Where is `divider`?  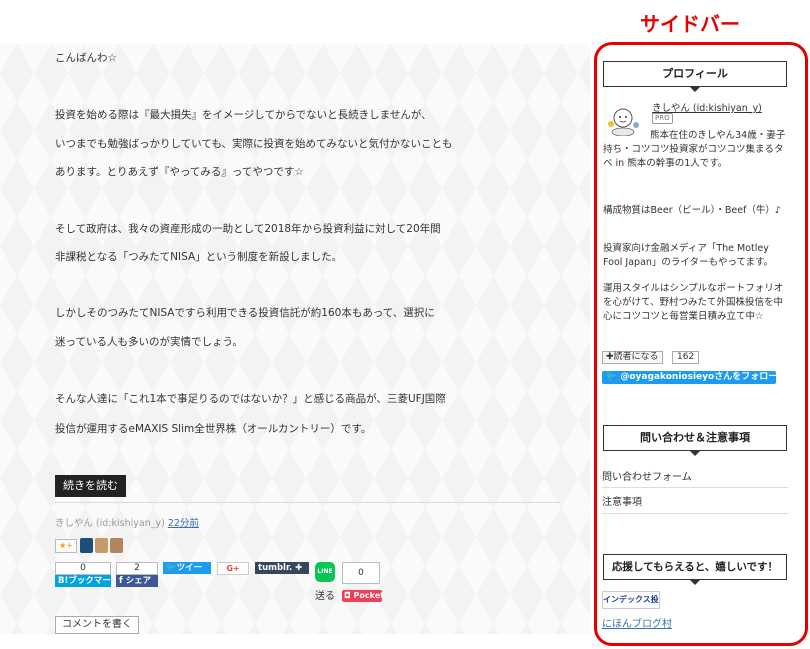
divider is located at coordinates (307, 502).